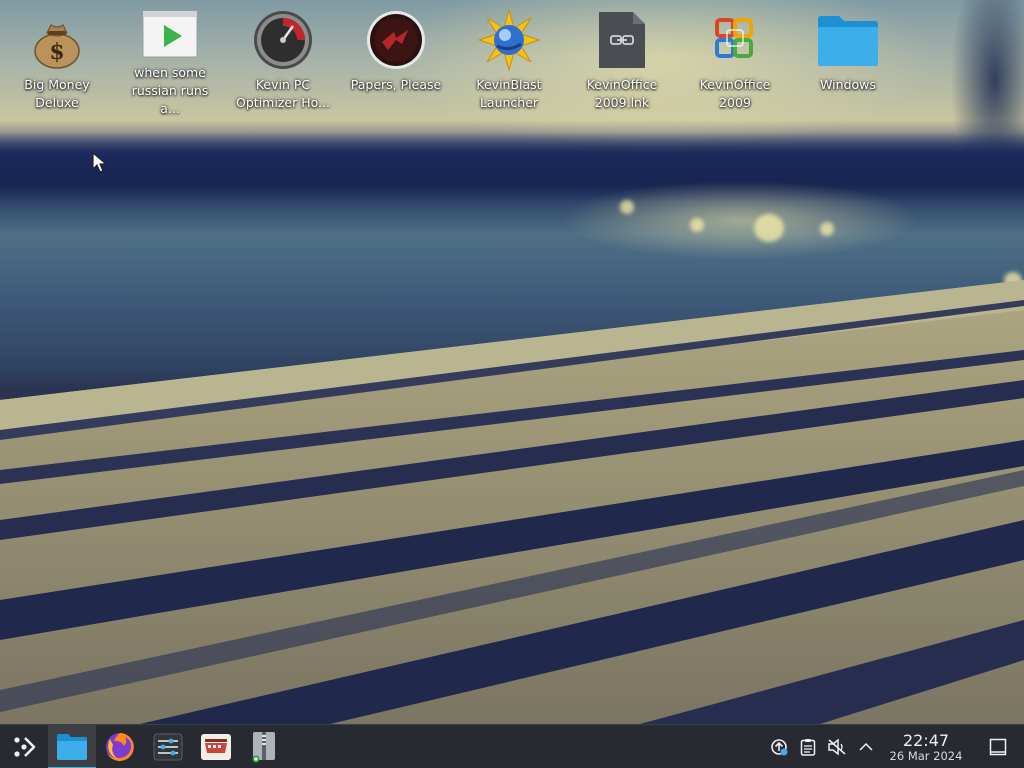  I want to click on office-logo-icon, so click(735, 40).